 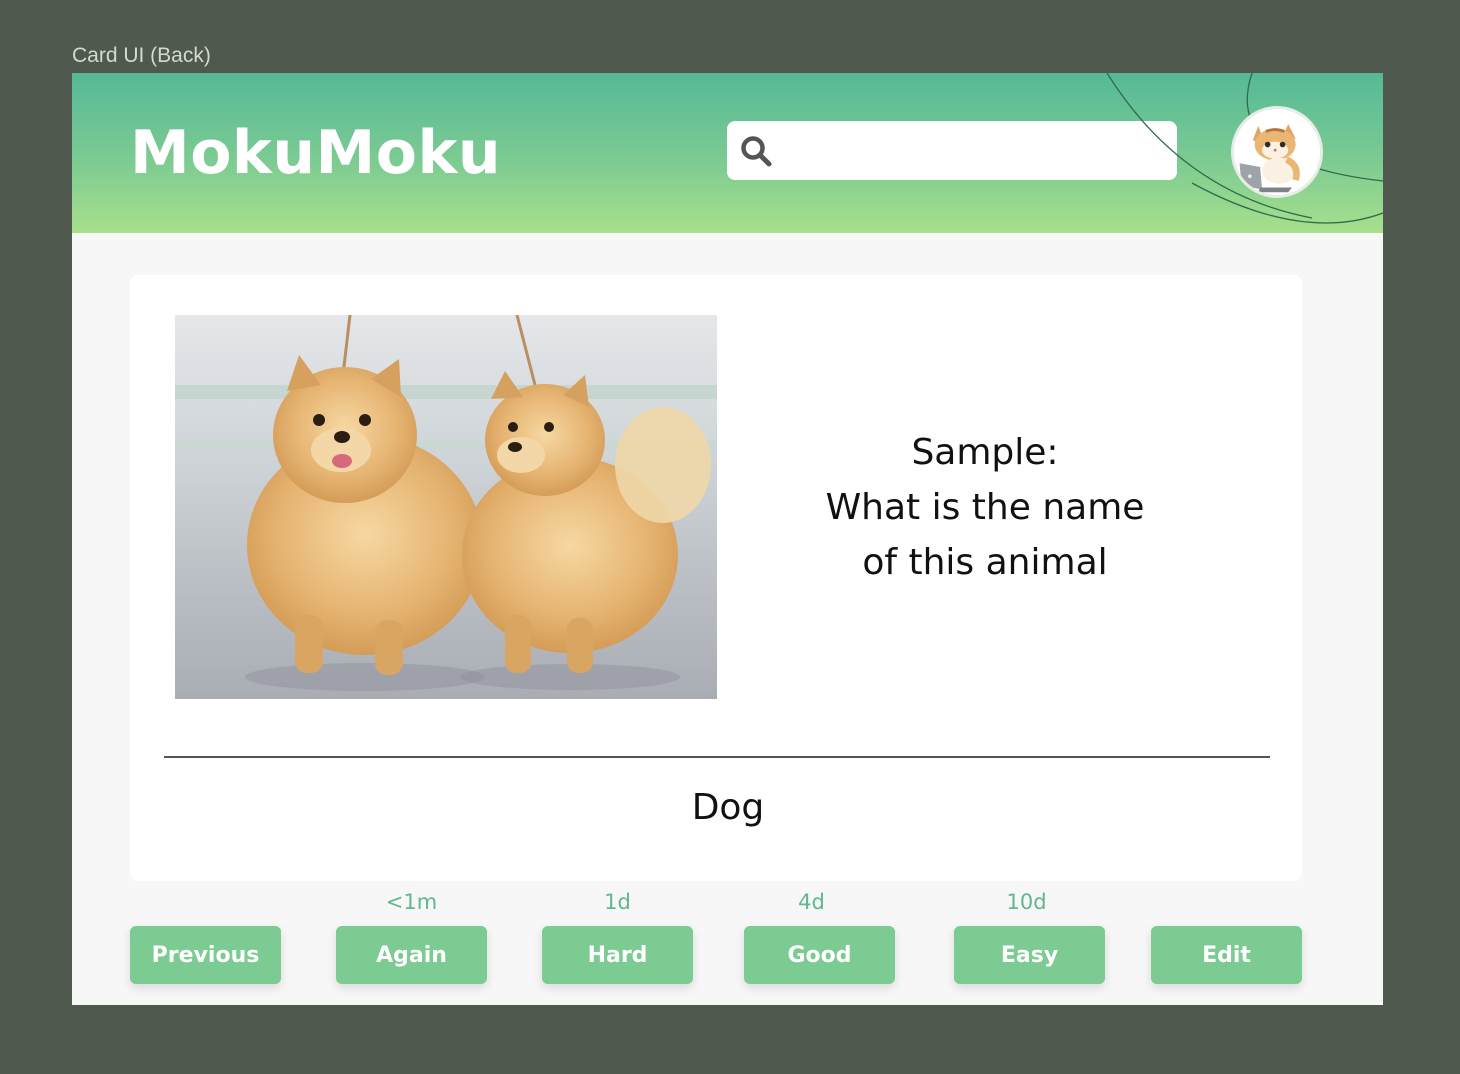 What do you see at coordinates (1026, 902) in the screenshot?
I see `interval-easy: 10d` at bounding box center [1026, 902].